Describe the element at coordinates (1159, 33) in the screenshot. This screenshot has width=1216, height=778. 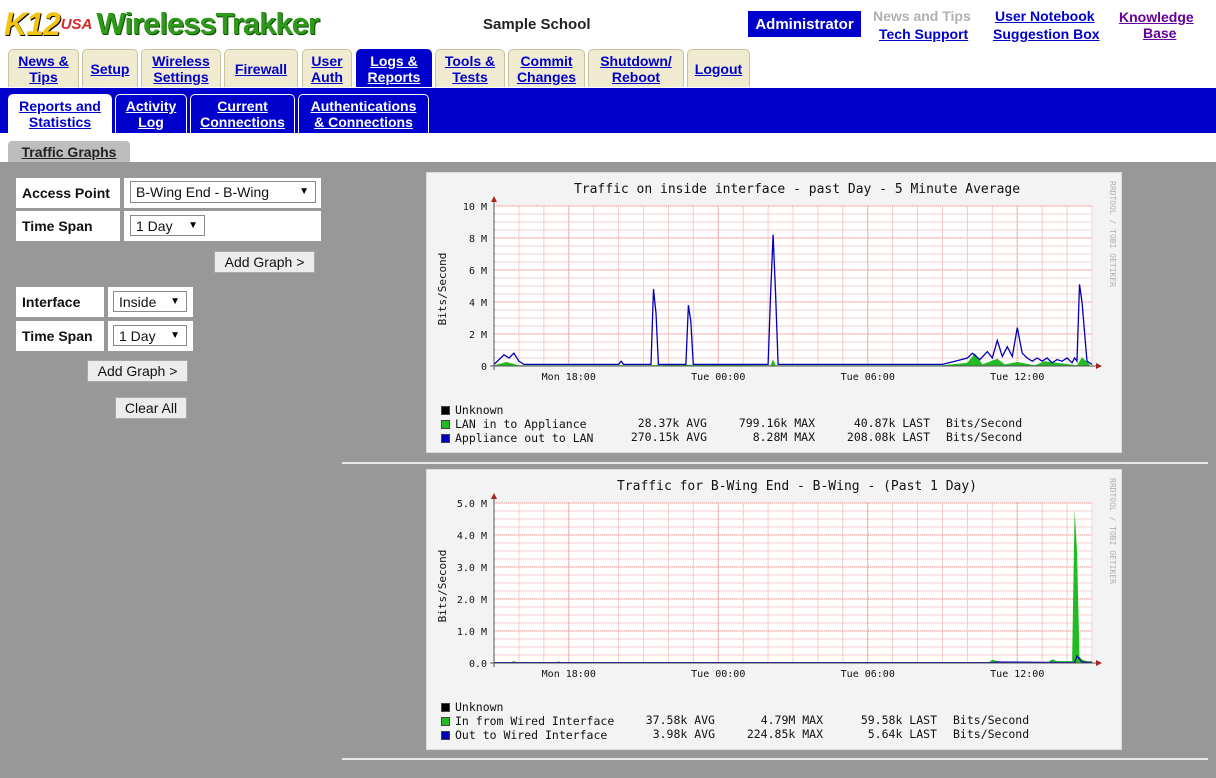
I see `knowledge-base-link-line2: Base` at that location.